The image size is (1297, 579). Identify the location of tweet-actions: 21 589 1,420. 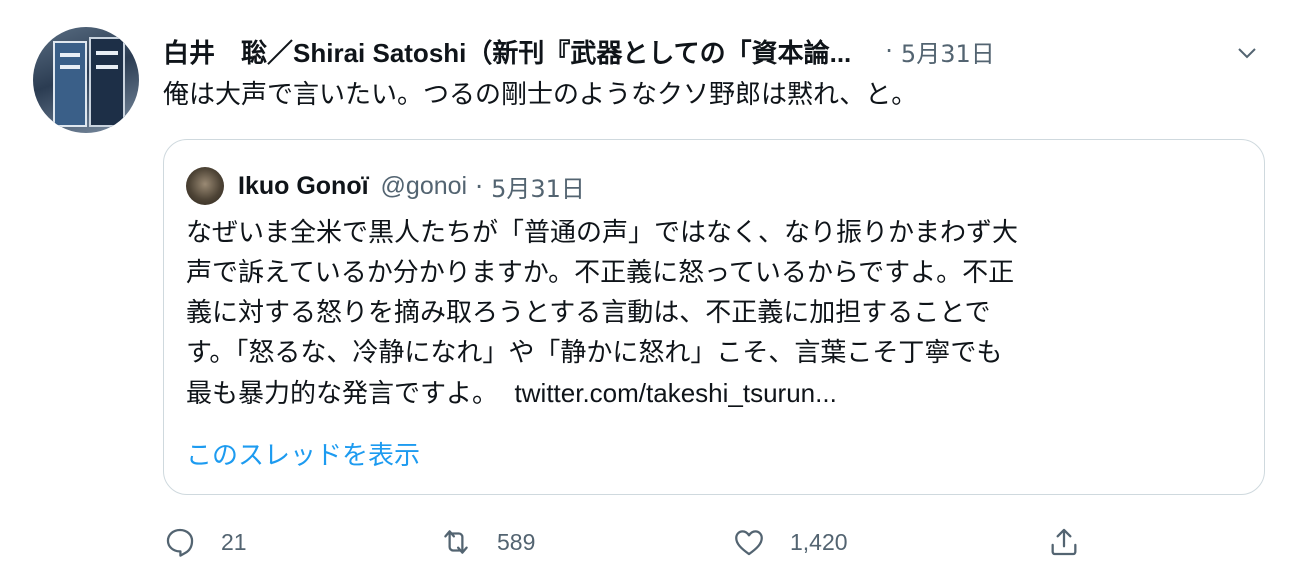
(718, 542).